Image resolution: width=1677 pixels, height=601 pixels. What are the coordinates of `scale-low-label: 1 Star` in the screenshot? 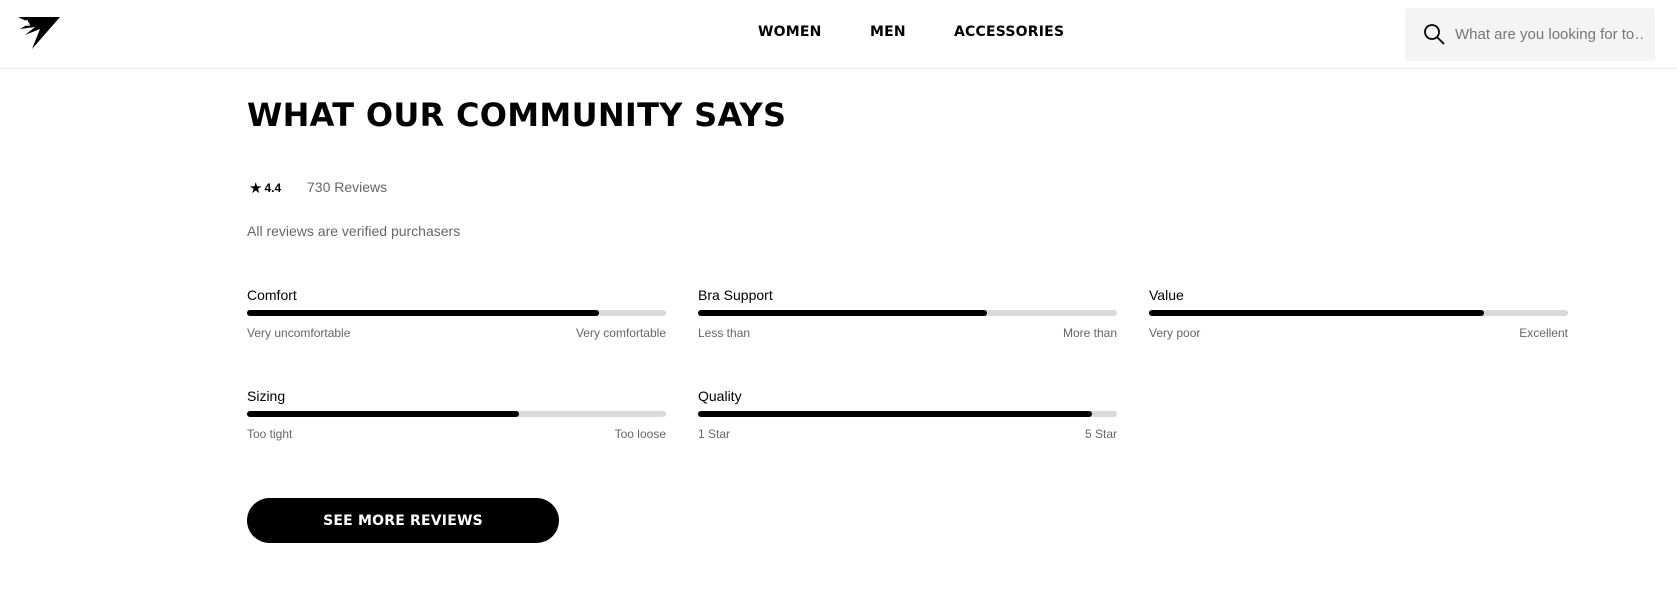 It's located at (714, 434).